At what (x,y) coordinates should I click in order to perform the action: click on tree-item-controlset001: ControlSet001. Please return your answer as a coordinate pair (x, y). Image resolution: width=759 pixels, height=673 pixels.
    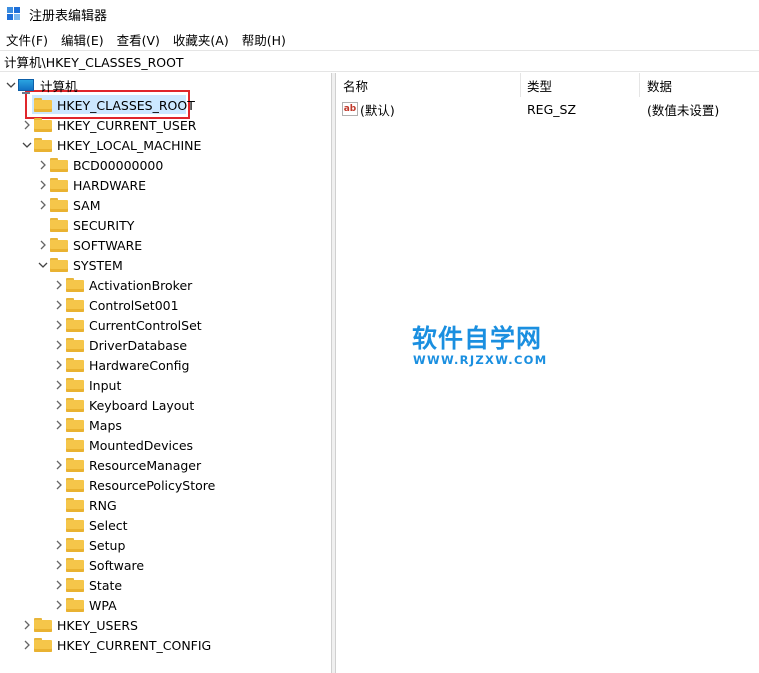
    Looking at the image, I should click on (115, 305).